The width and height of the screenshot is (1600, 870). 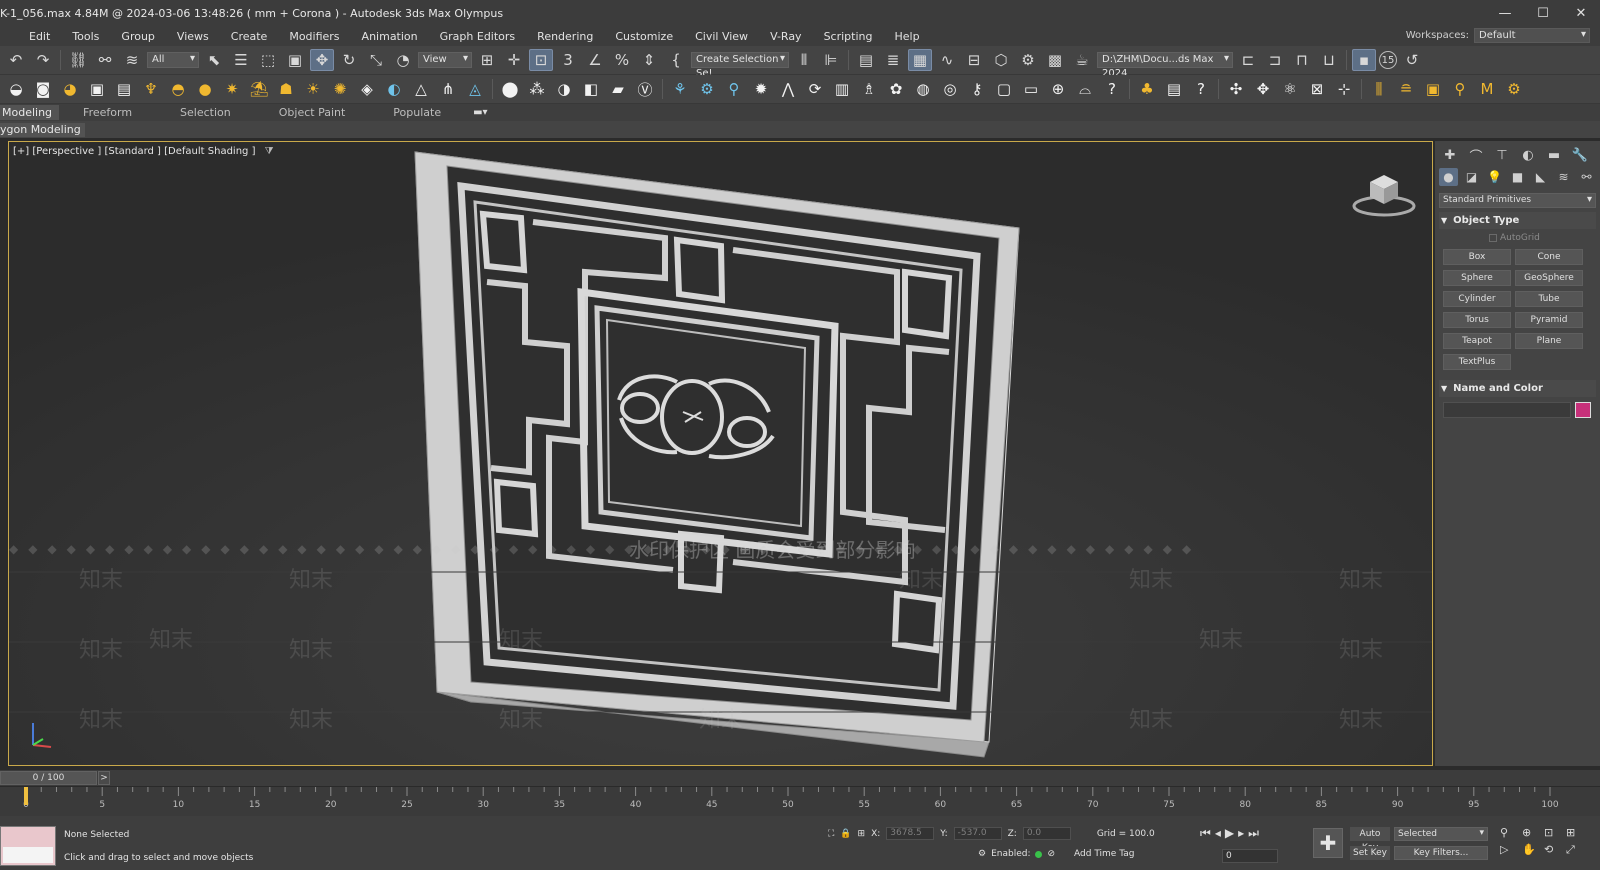 I want to click on bind-spacewarp-icon: ≋, so click(x=132, y=60).